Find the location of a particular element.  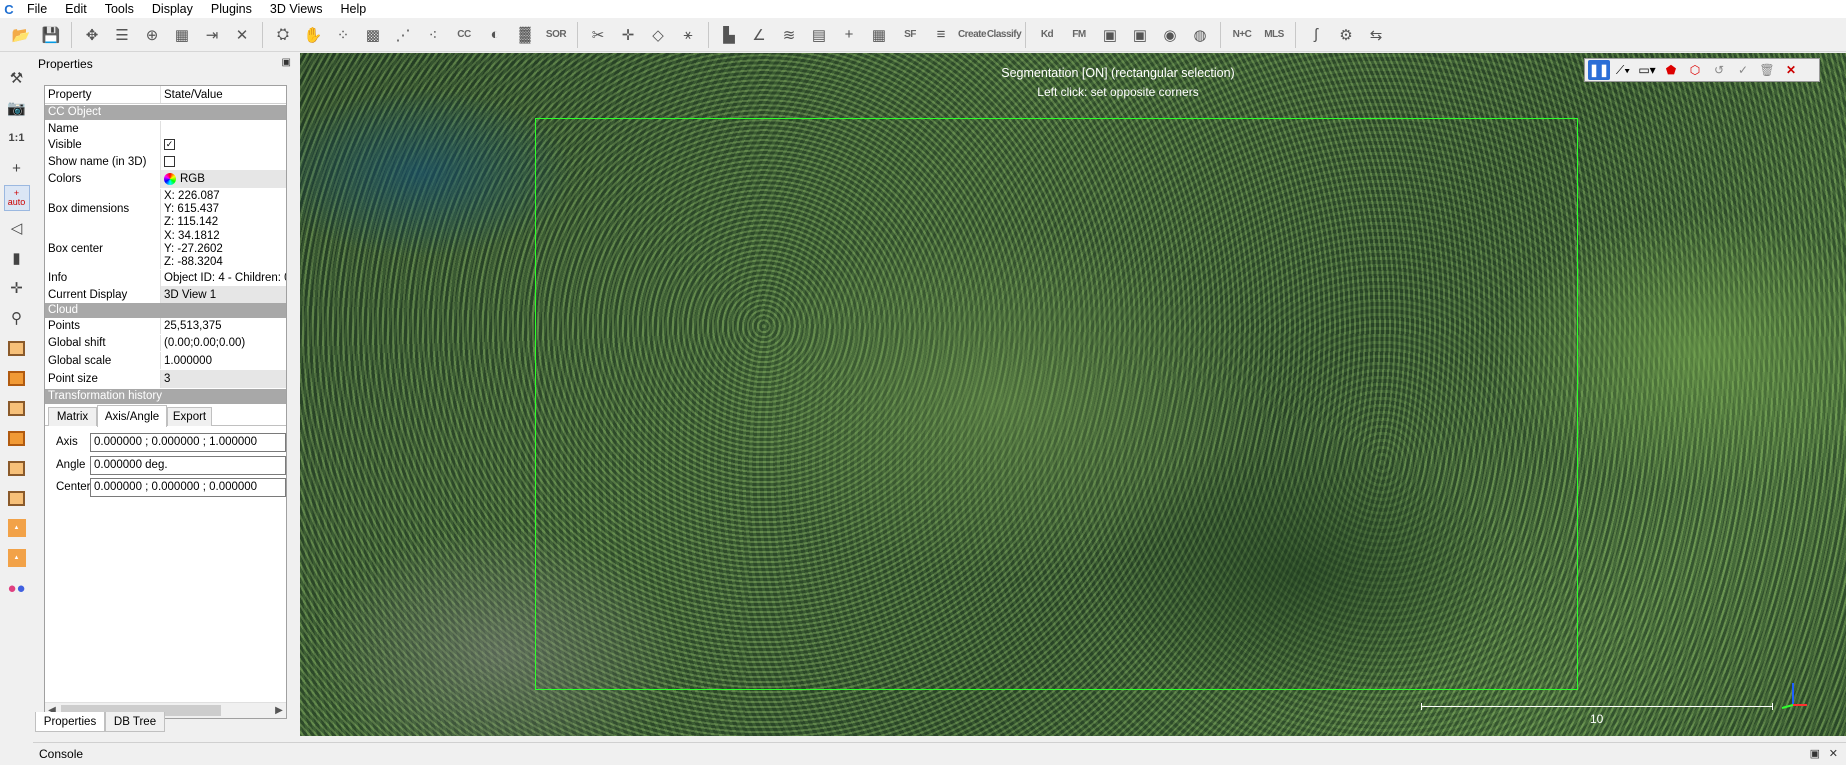

float-icon: ▣ is located at coordinates (286, 62).